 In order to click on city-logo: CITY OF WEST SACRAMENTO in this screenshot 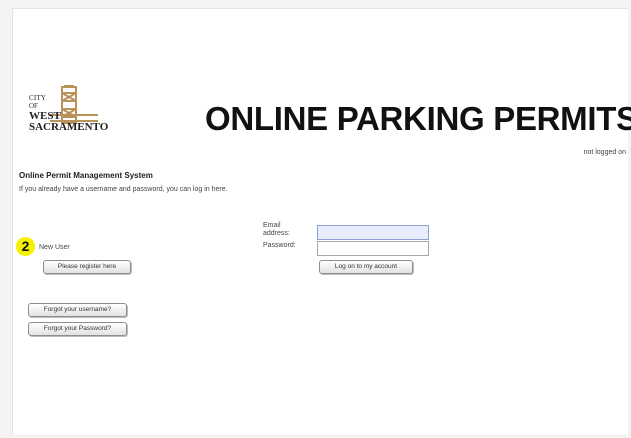, I will do `click(75, 113)`.